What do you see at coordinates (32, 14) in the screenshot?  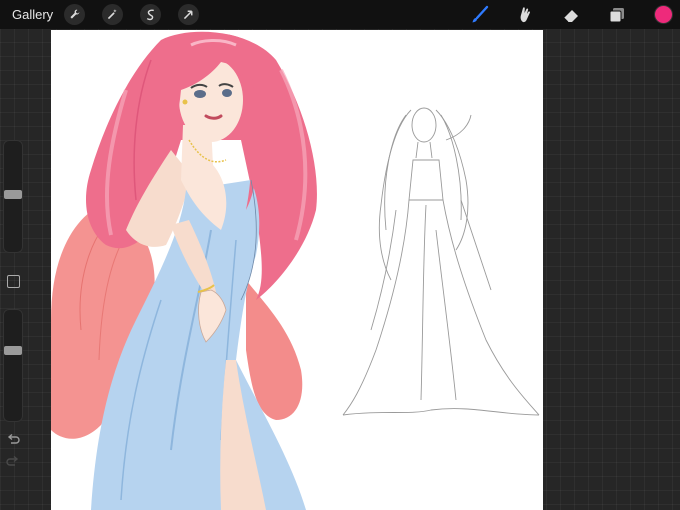 I see `gallery-button: Gallery` at bounding box center [32, 14].